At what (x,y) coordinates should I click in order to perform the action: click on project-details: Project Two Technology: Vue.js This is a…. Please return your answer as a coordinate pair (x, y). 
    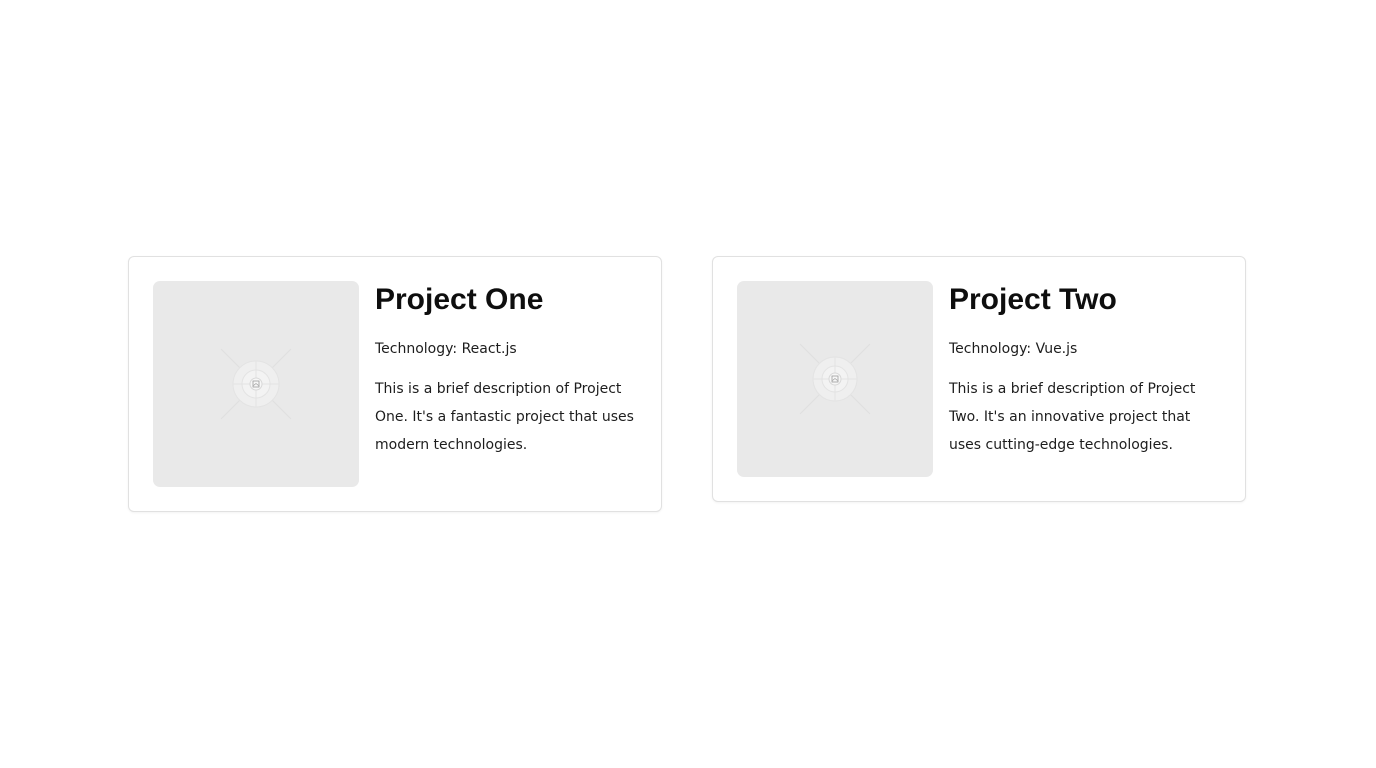
    Looking at the image, I should click on (1087, 370).